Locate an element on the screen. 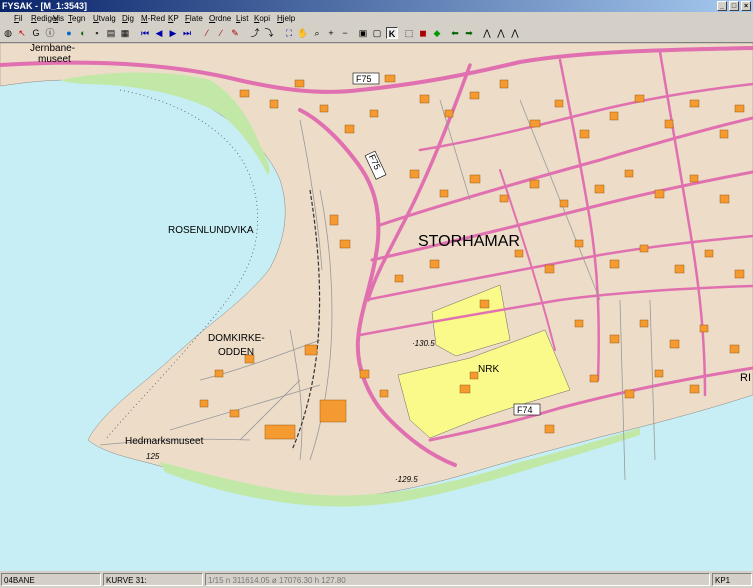 The width and height of the screenshot is (753, 588). grid-icon: ▣ is located at coordinates (363, 33).